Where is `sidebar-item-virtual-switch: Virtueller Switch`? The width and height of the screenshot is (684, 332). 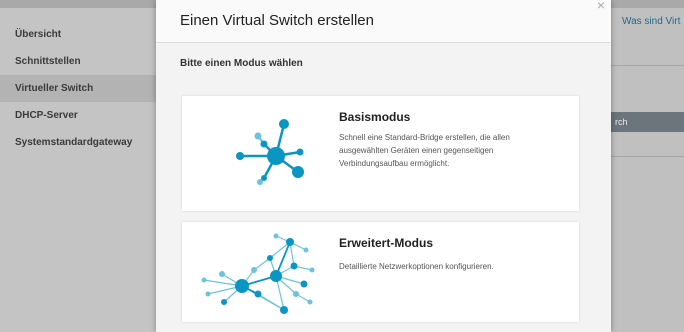
sidebar-item-virtual-switch: Virtueller Switch is located at coordinates (78, 88).